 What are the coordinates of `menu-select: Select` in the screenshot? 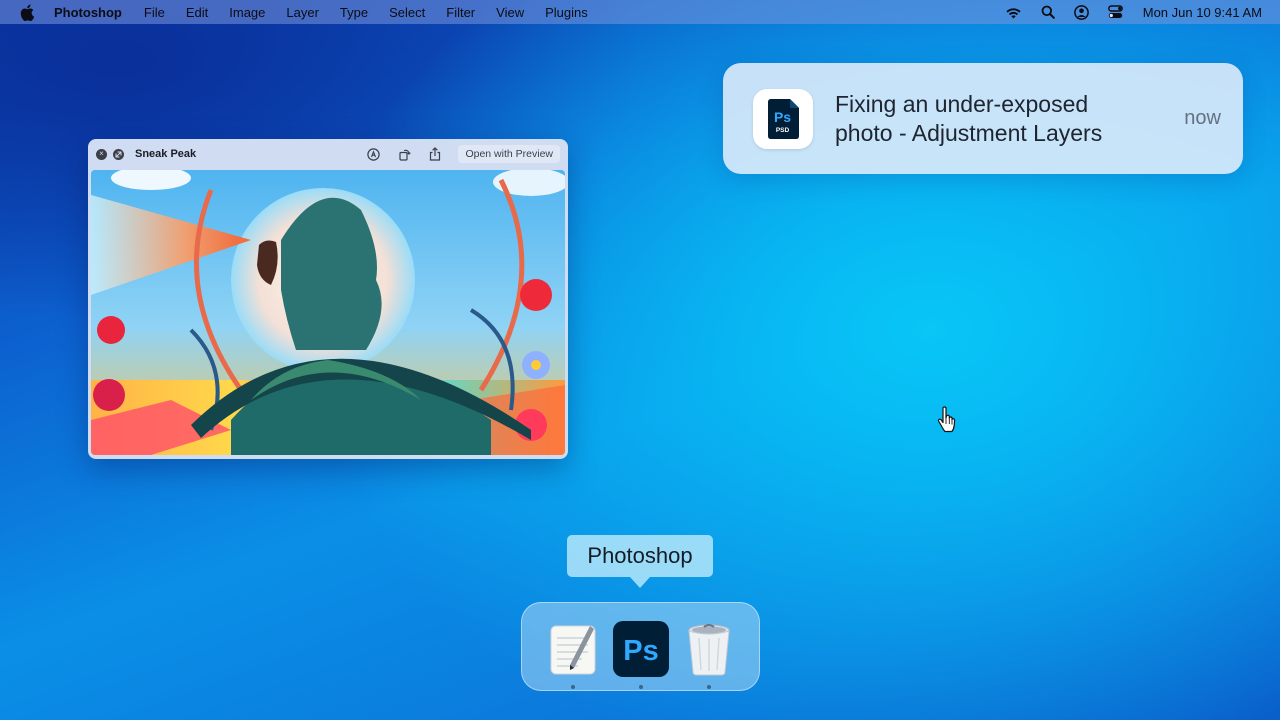 It's located at (407, 12).